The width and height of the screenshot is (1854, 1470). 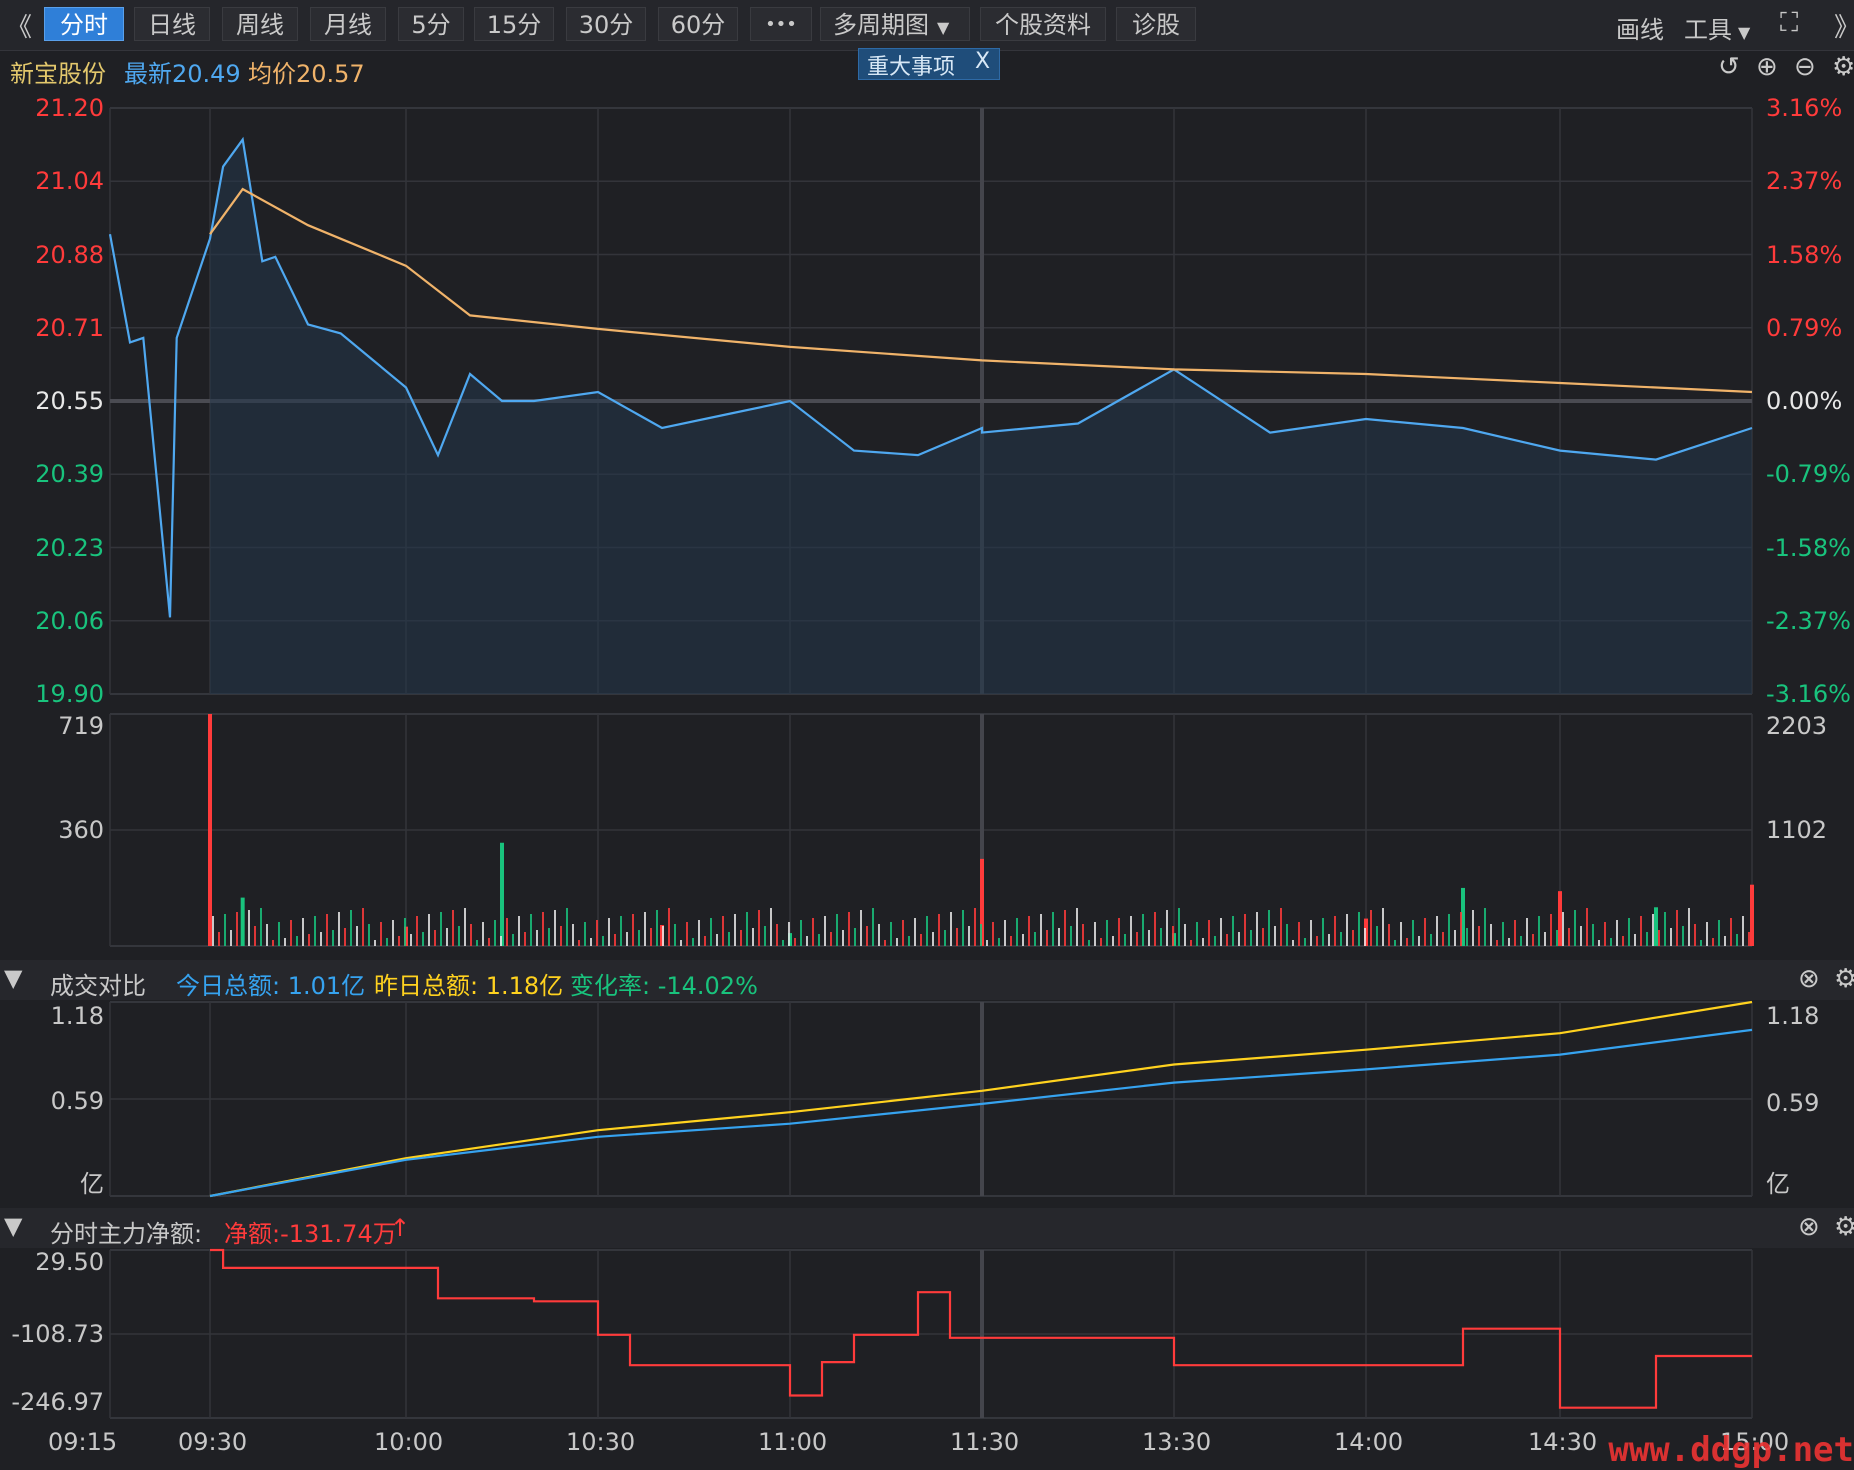 What do you see at coordinates (1808, 474) in the screenshot?
I see `percent-tick-label: -0.79%` at bounding box center [1808, 474].